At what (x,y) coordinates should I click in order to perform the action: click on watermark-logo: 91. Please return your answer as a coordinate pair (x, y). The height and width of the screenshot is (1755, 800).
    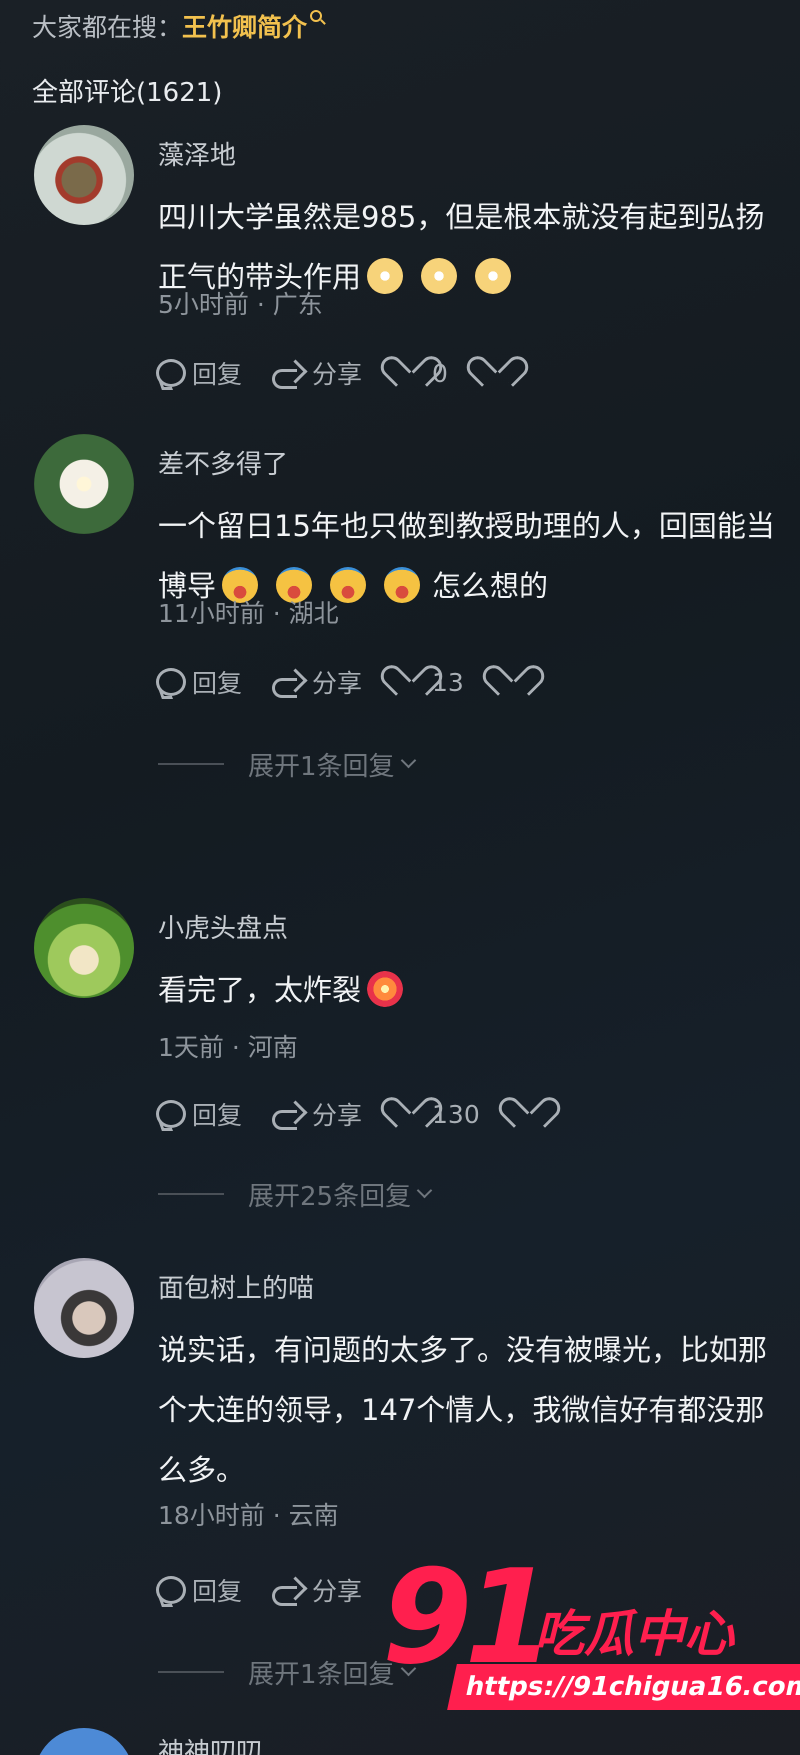
    Looking at the image, I should click on (468, 1617).